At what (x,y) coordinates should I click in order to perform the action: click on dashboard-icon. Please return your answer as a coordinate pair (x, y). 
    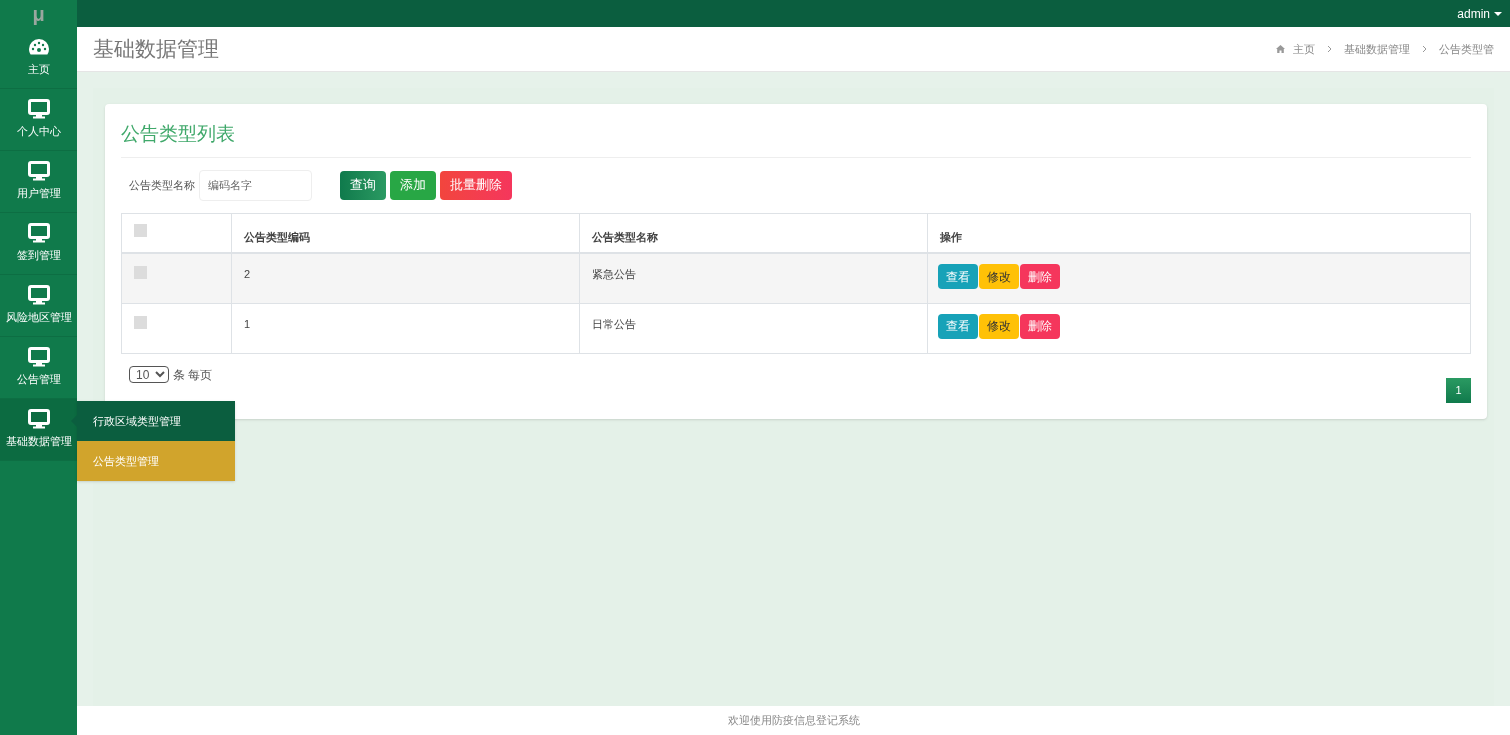
    Looking at the image, I should click on (38, 47).